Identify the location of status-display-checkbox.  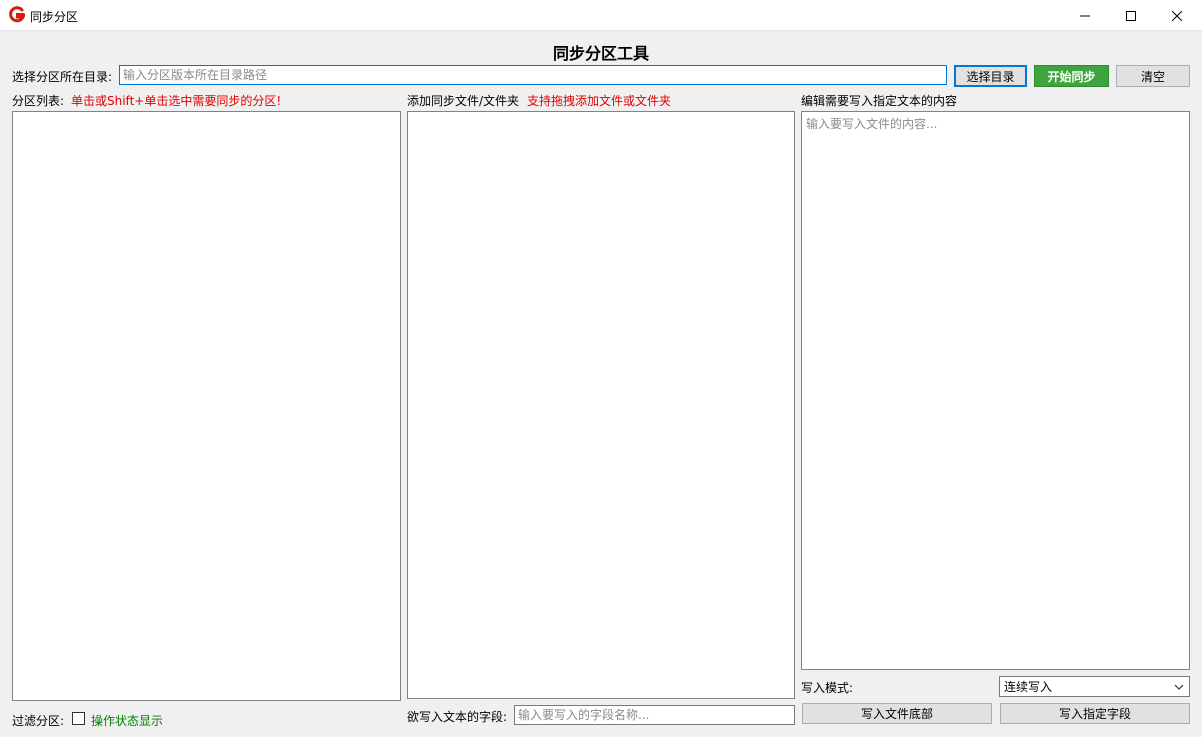
(78, 718).